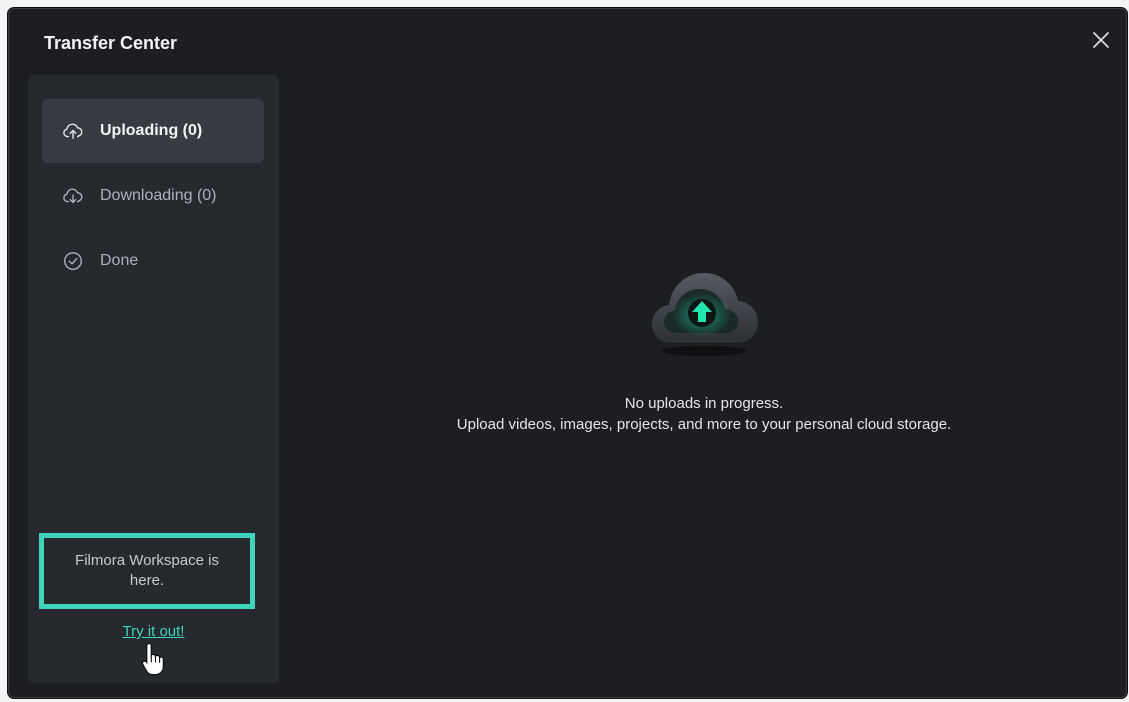  Describe the element at coordinates (153, 261) in the screenshot. I see `sidebar-item-done: Done` at that location.